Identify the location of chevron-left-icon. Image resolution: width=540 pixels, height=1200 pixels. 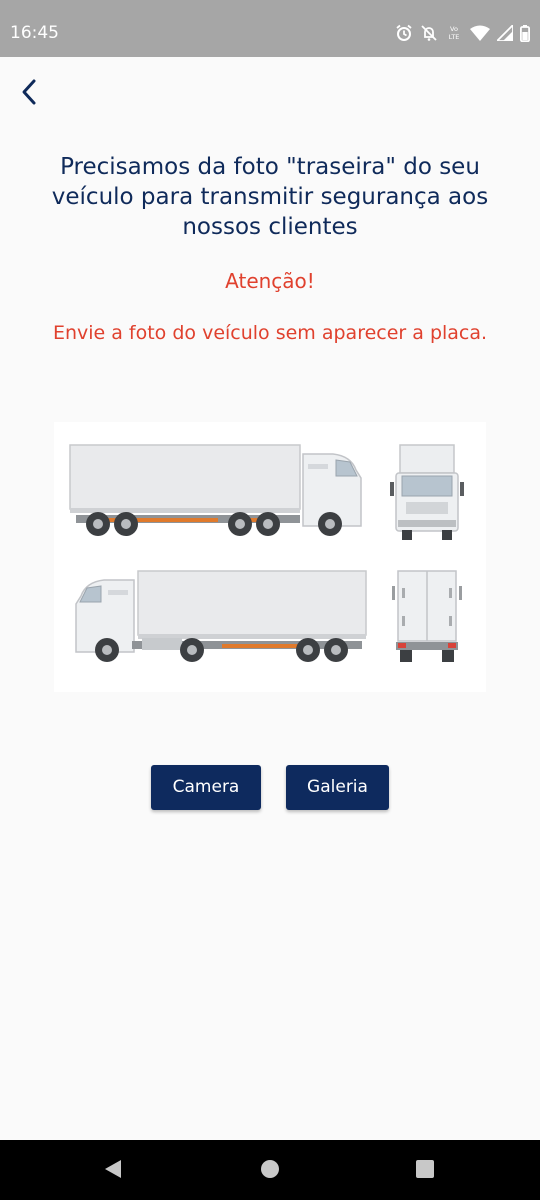
(29, 92).